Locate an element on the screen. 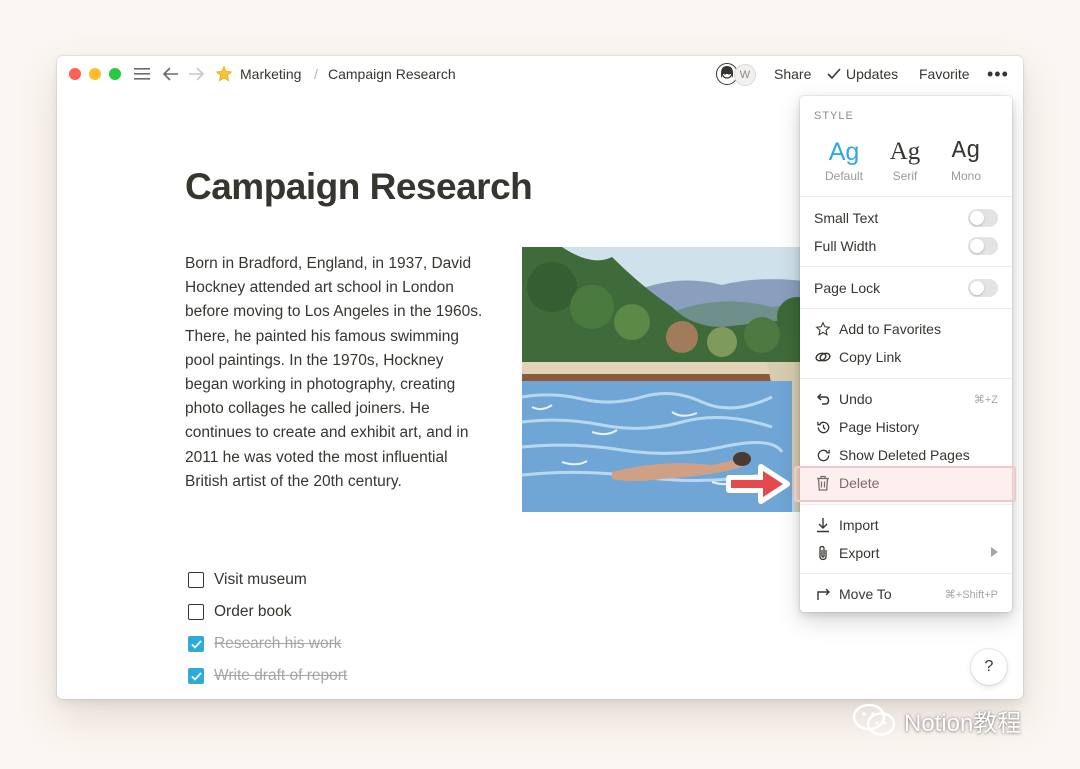 The width and height of the screenshot is (1080, 769). undo-shortcut: ⌘+Z is located at coordinates (985, 399).